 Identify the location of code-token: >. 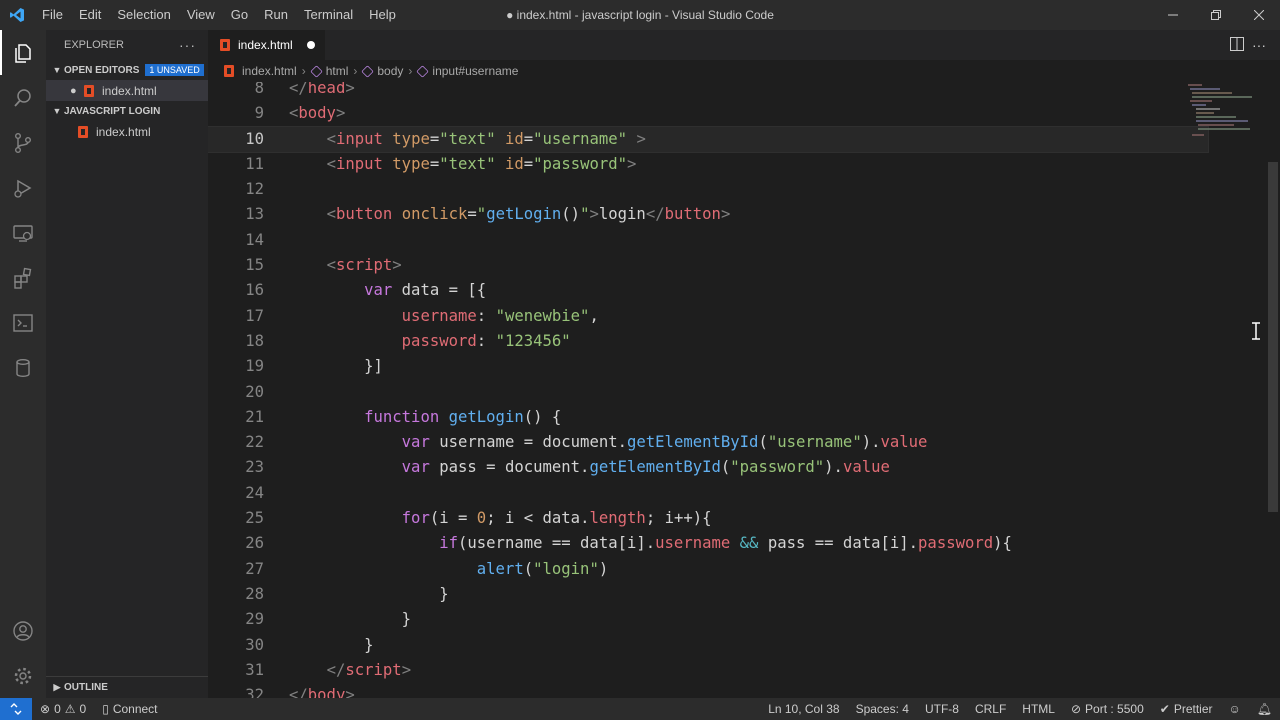
(350, 692).